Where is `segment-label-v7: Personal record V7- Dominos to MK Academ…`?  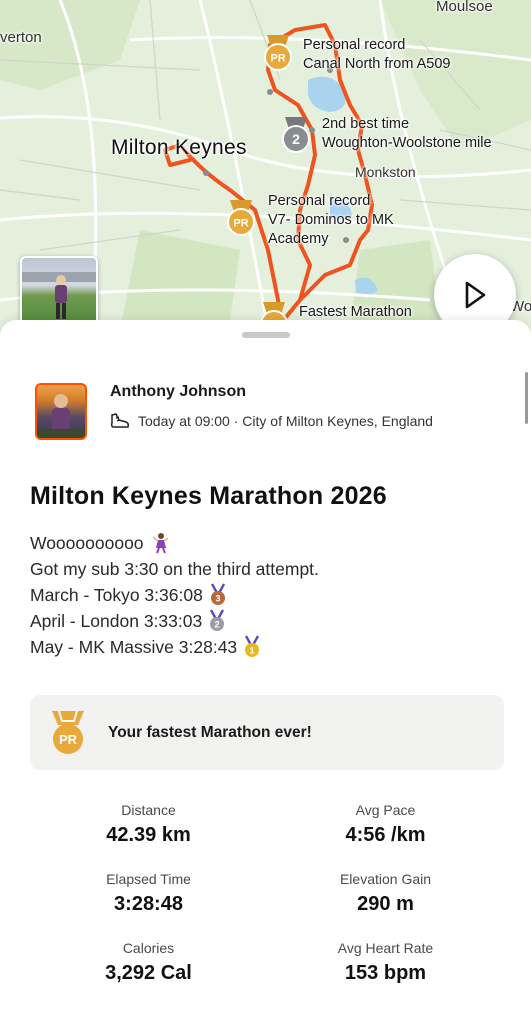
segment-label-v7: Personal record V7- Dominos to MK Academ… is located at coordinates (331, 220).